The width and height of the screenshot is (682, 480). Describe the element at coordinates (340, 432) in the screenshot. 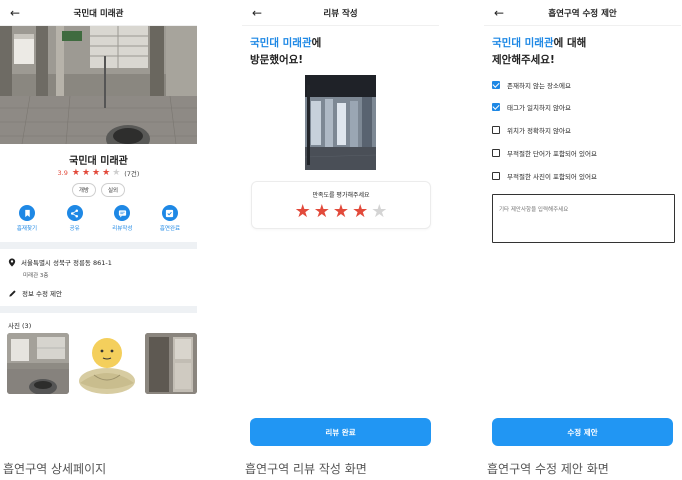

I see `review-submit-button: 리뷰 완료` at that location.